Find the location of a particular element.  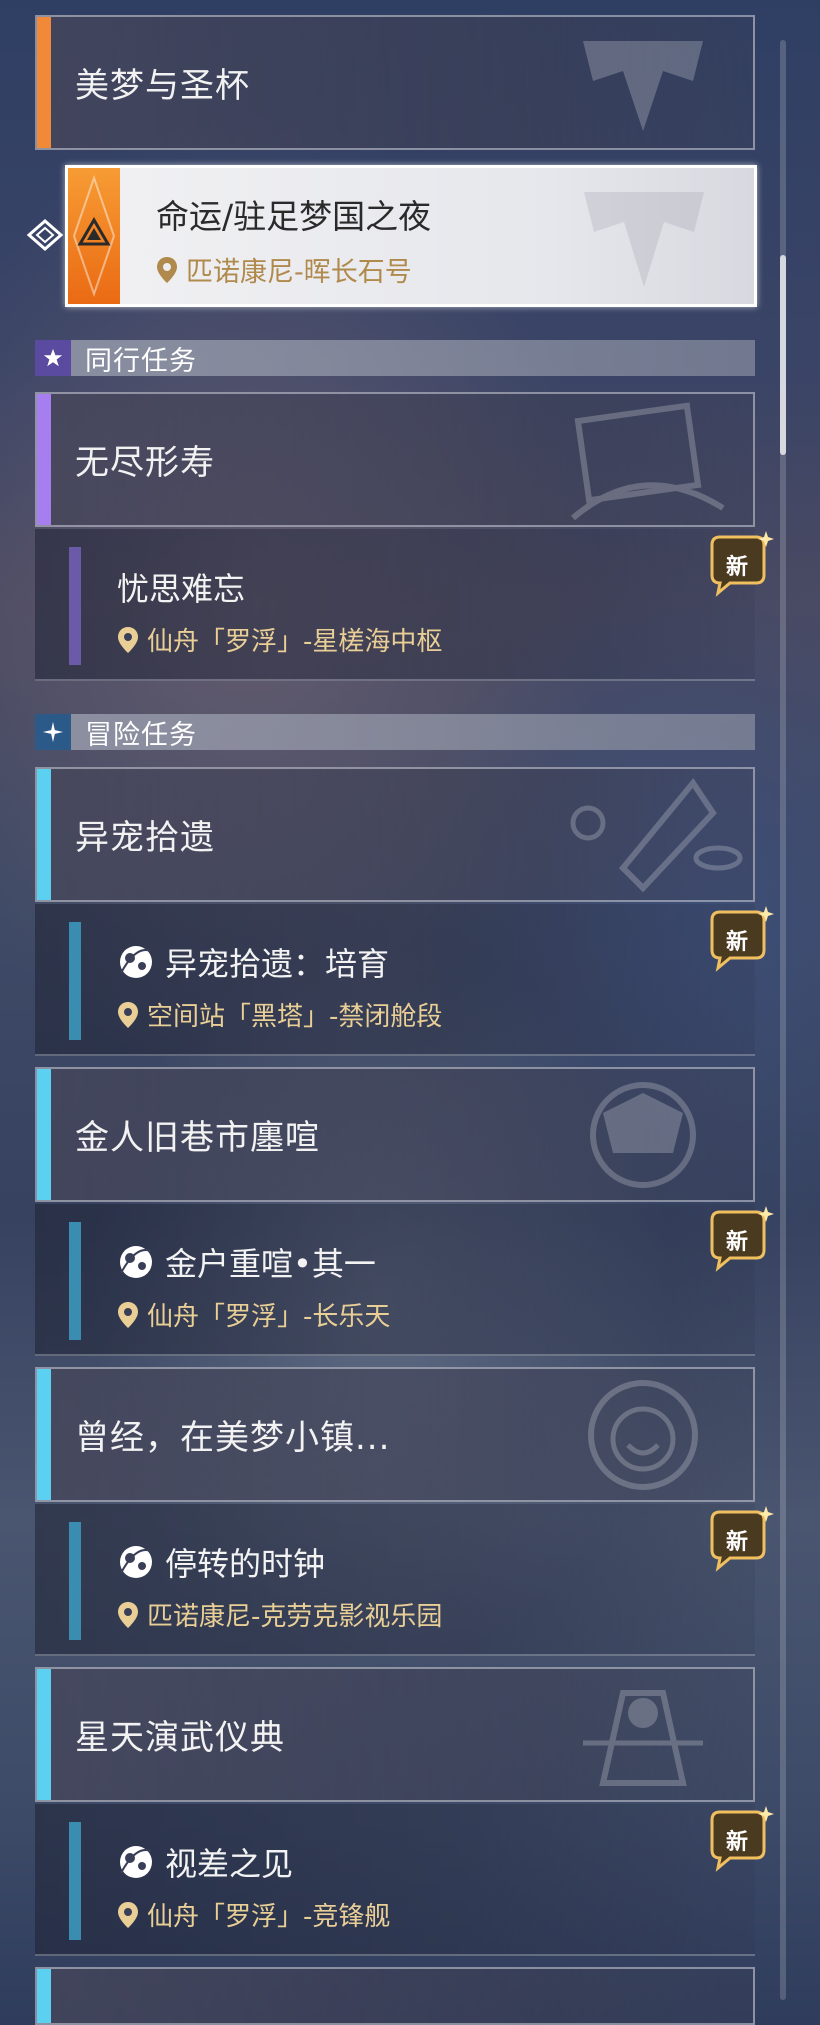

quest-title: 命运/驻足梦国之夜 is located at coordinates (294, 216).